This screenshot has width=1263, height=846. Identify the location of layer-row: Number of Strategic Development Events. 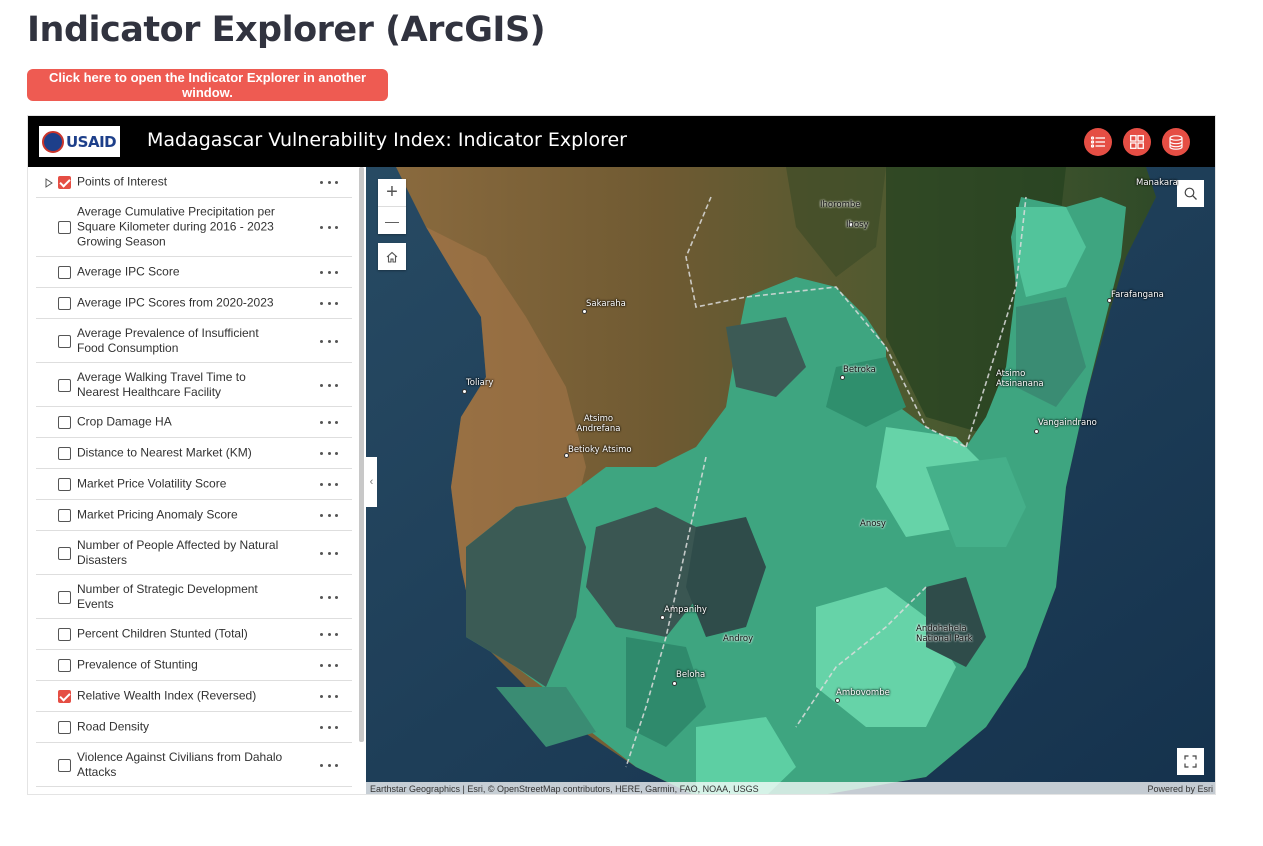
(194, 597).